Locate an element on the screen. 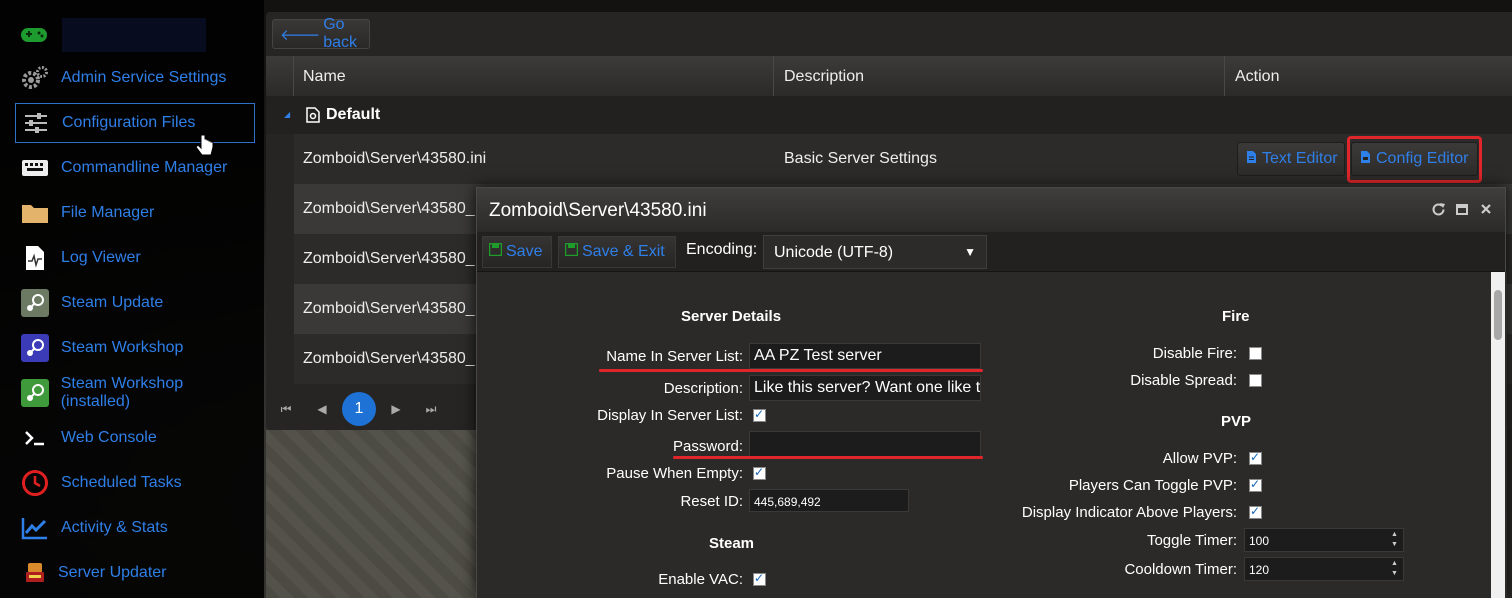 This screenshot has width=1512, height=598. save-exit-button: Save & Exit is located at coordinates (617, 252).